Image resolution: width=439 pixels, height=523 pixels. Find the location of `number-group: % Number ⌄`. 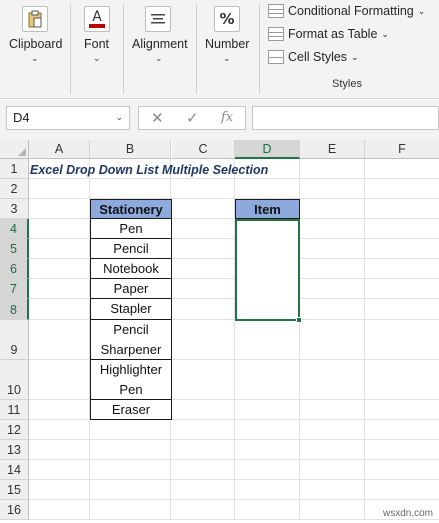

number-group: % Number ⌄ is located at coordinates (228, 49).